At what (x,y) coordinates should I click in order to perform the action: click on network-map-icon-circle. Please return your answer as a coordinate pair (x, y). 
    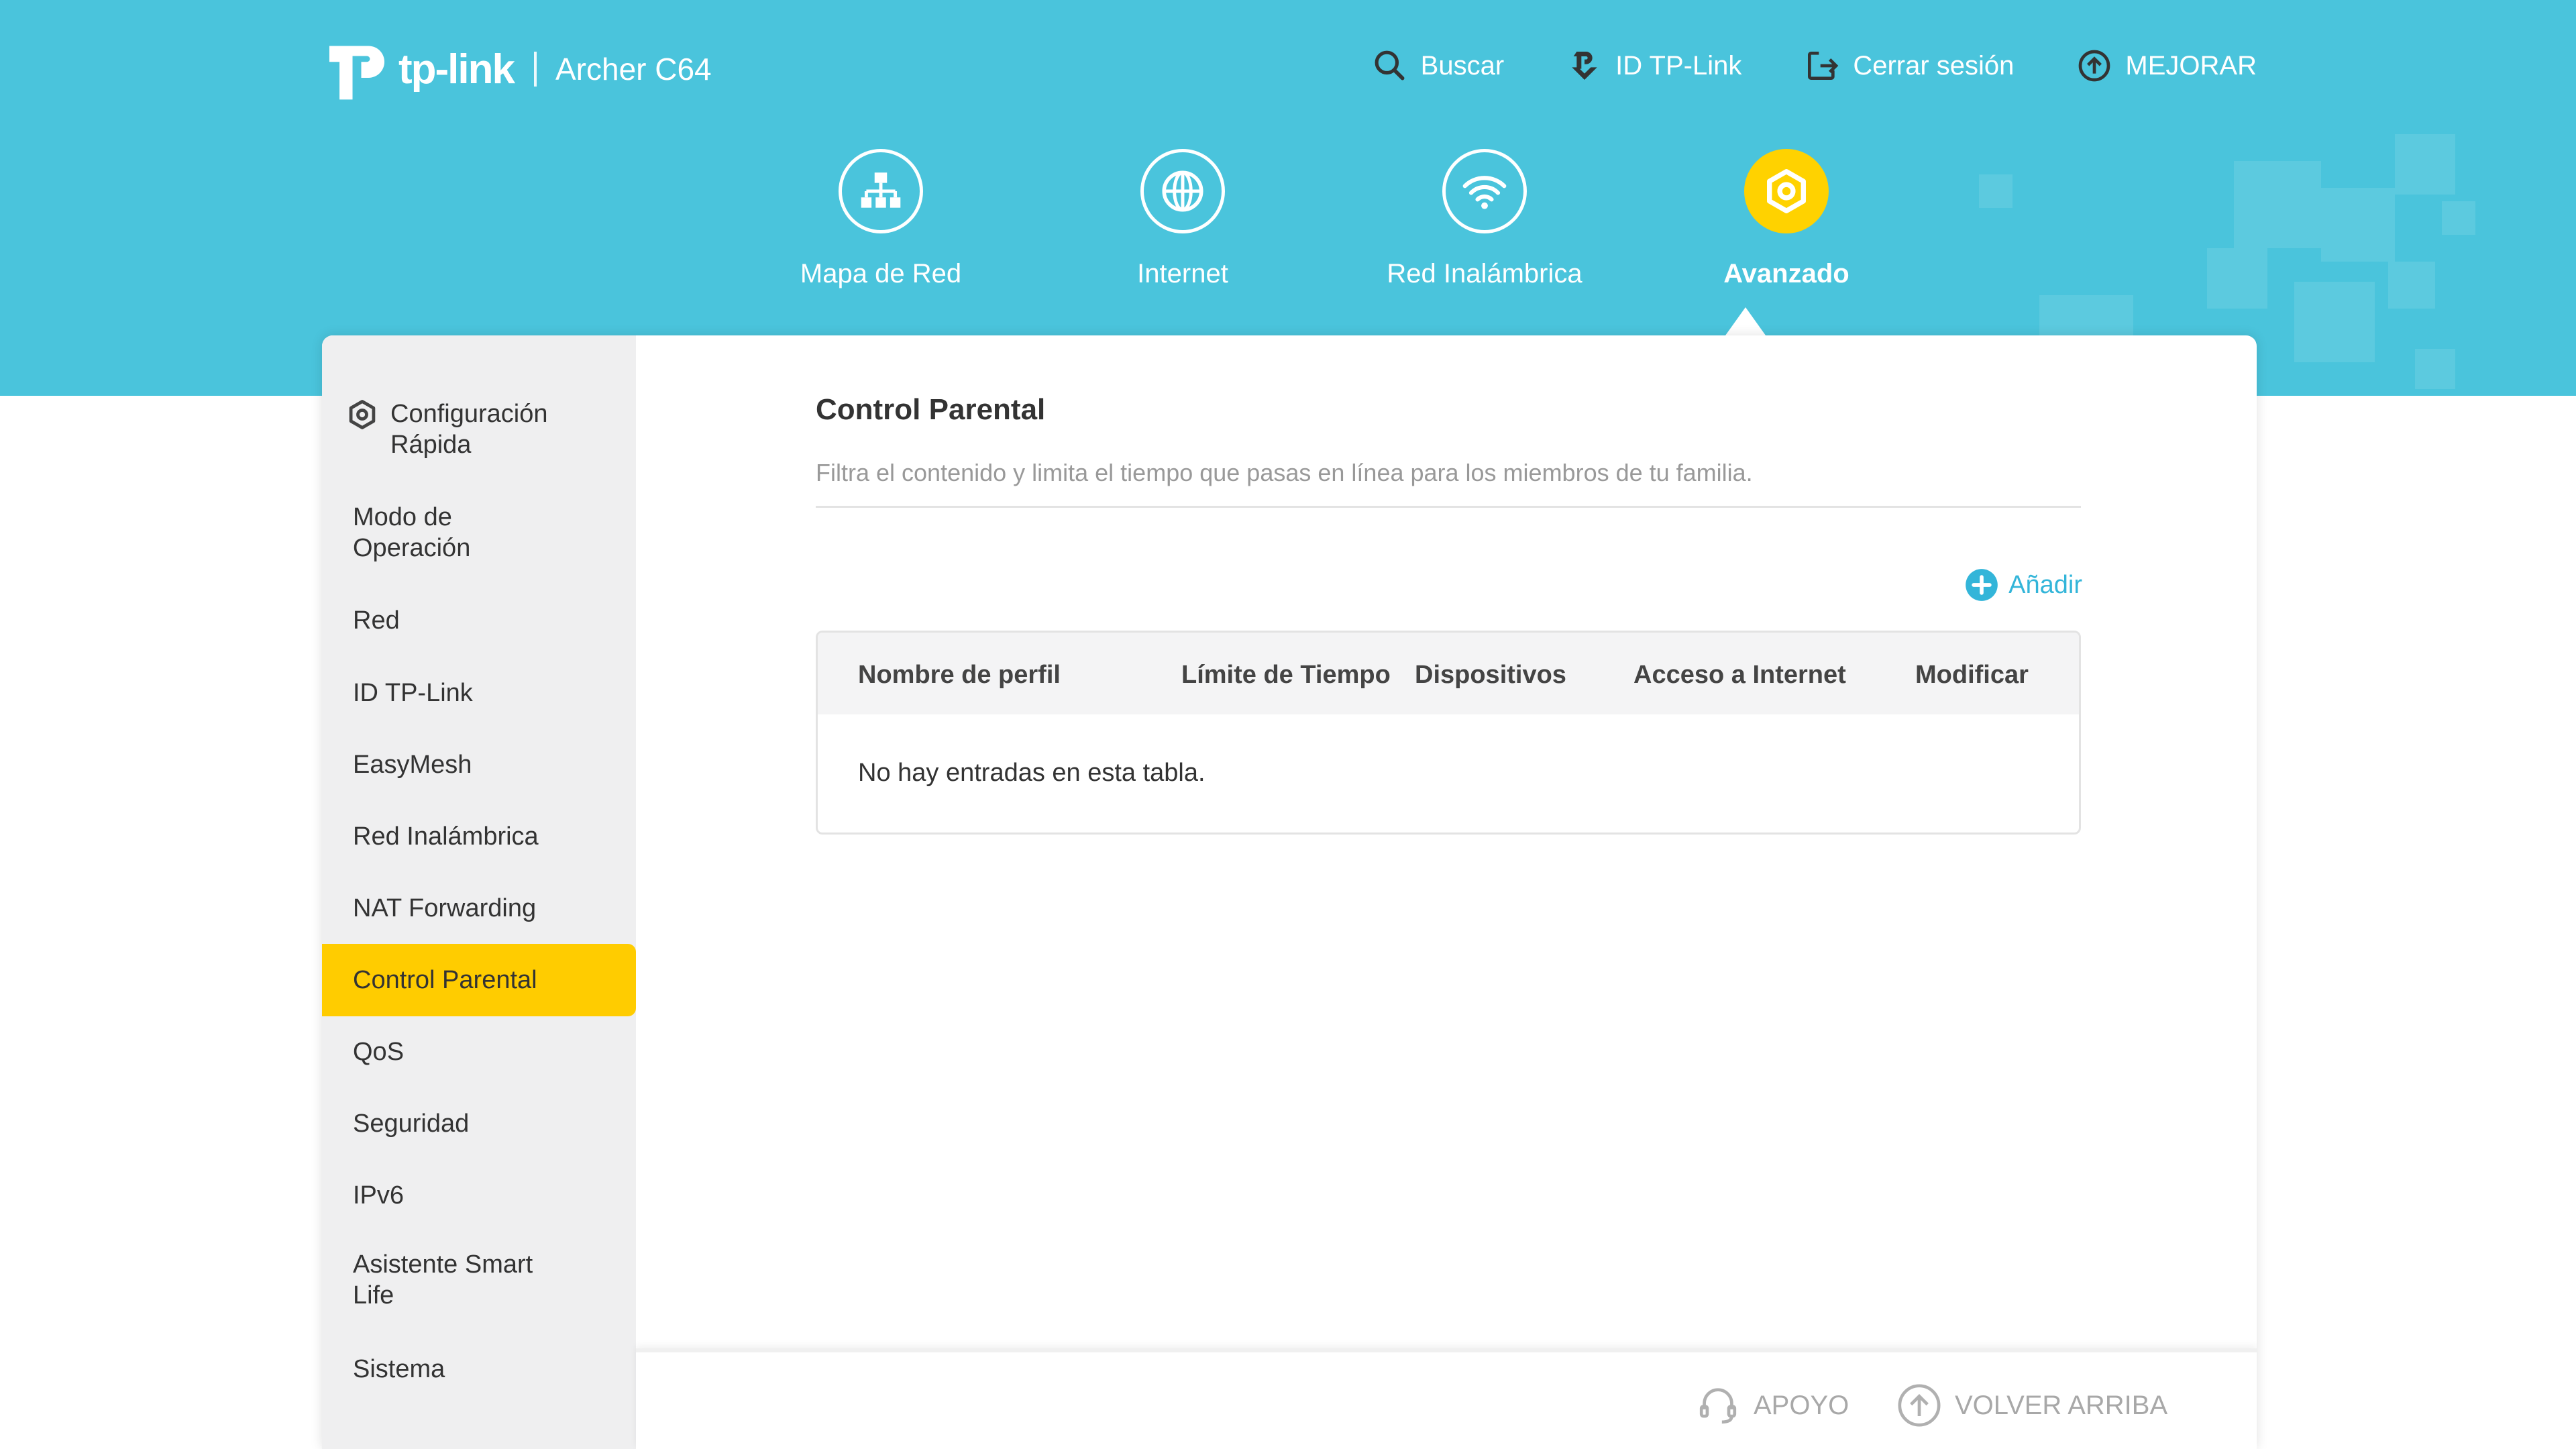
    Looking at the image, I should click on (881, 191).